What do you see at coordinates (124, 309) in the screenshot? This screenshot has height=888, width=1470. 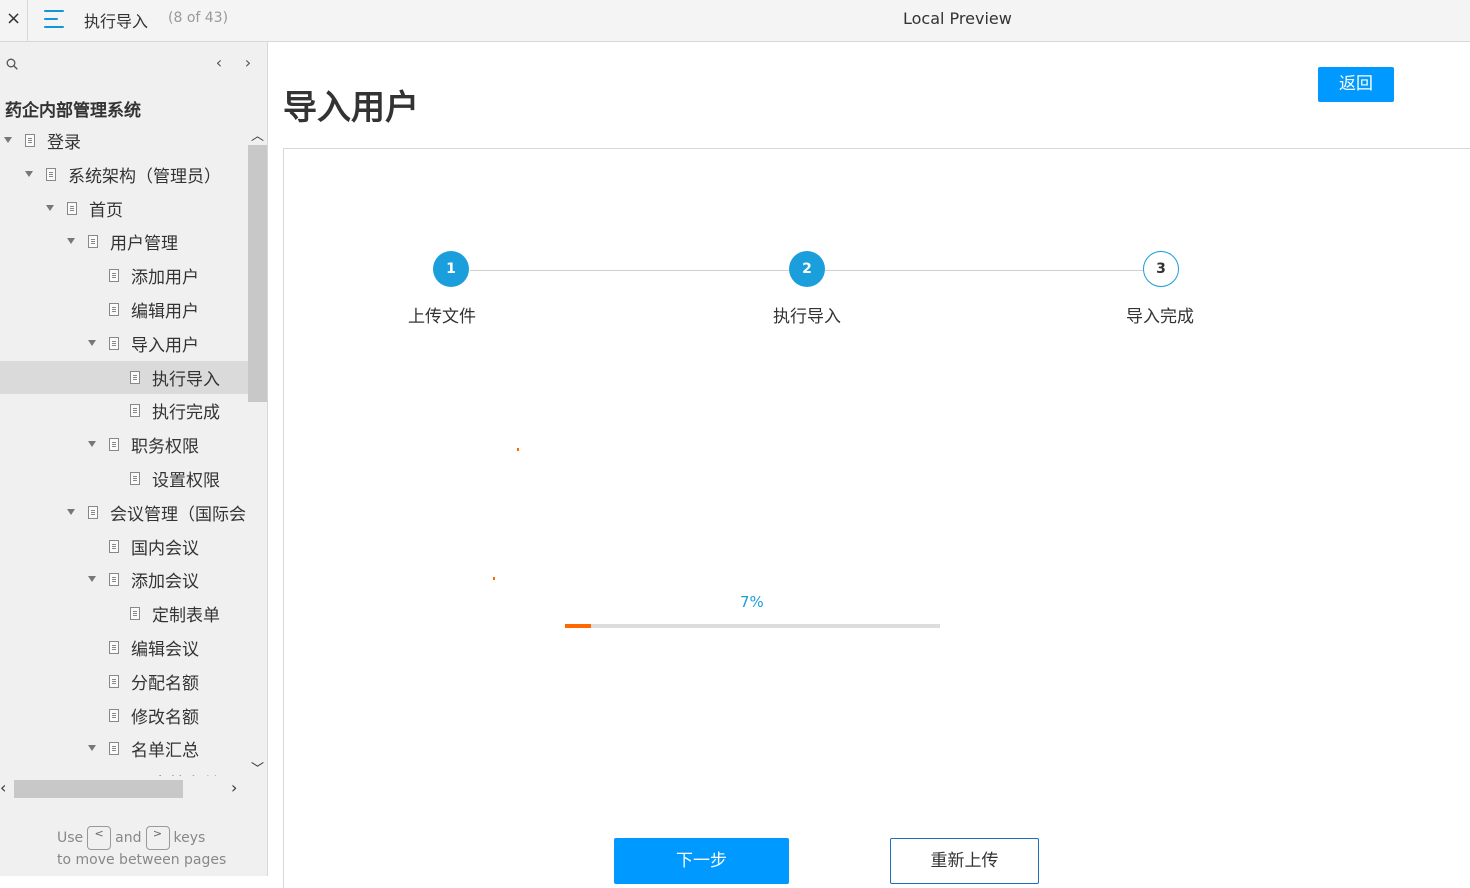 I see `sidebar-item: 编辑用户` at bounding box center [124, 309].